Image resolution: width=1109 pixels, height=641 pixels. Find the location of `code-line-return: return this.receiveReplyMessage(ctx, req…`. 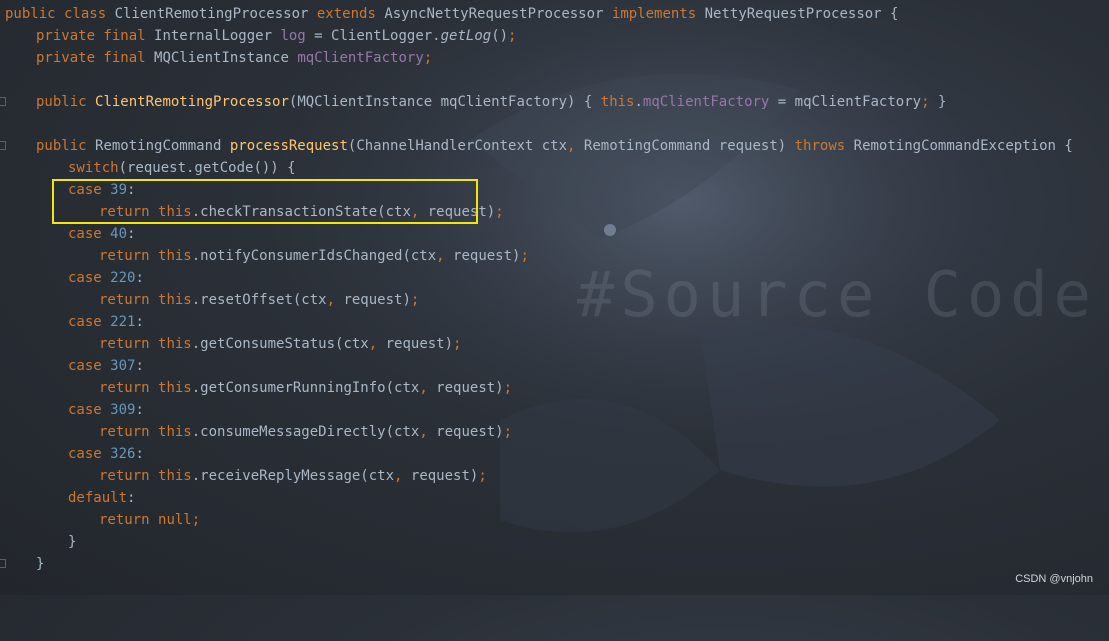

code-line-return: return this.receiveReplyMessage(ctx, req… is located at coordinates (243, 476).